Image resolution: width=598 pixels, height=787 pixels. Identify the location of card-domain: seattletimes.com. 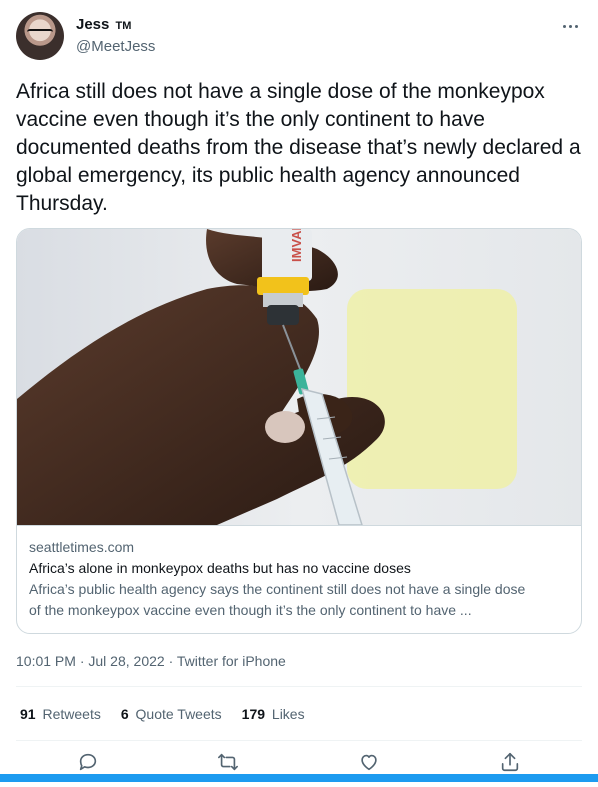
(82, 547).